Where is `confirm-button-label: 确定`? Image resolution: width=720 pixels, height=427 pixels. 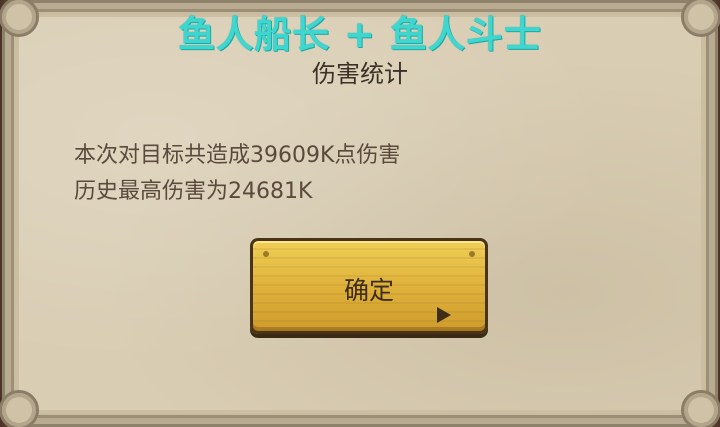 confirm-button-label: 确定 is located at coordinates (368, 290).